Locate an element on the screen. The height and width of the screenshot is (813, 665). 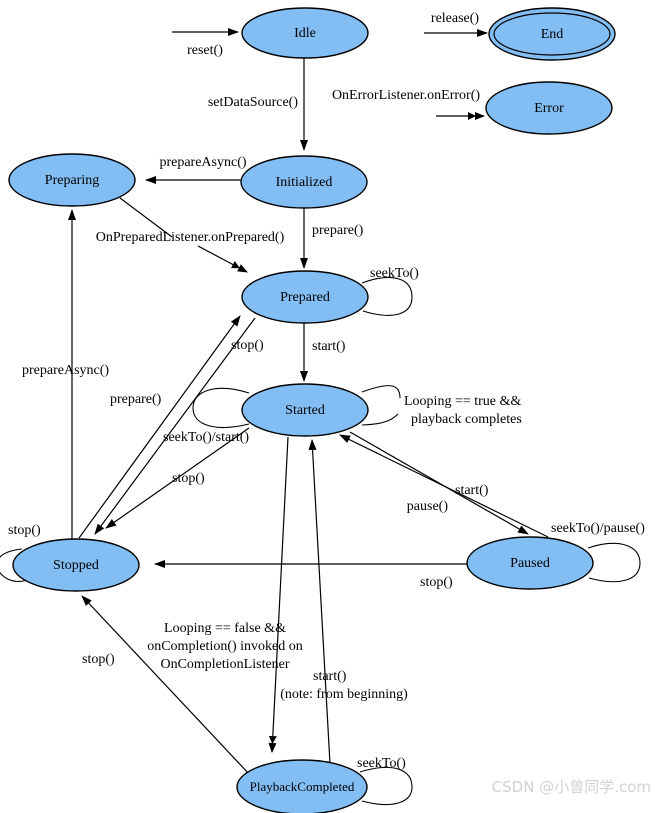
edge-initialized-to-prepared: prepare() is located at coordinates (332, 237).